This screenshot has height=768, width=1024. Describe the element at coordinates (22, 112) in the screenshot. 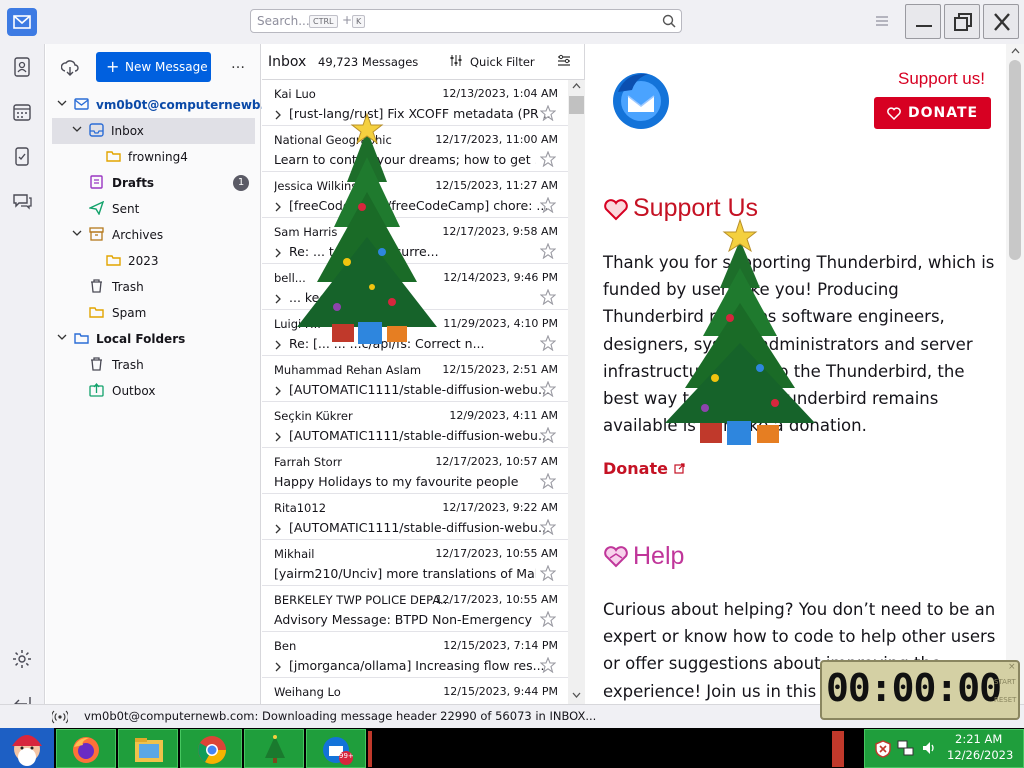

I see `calendar-icon` at that location.